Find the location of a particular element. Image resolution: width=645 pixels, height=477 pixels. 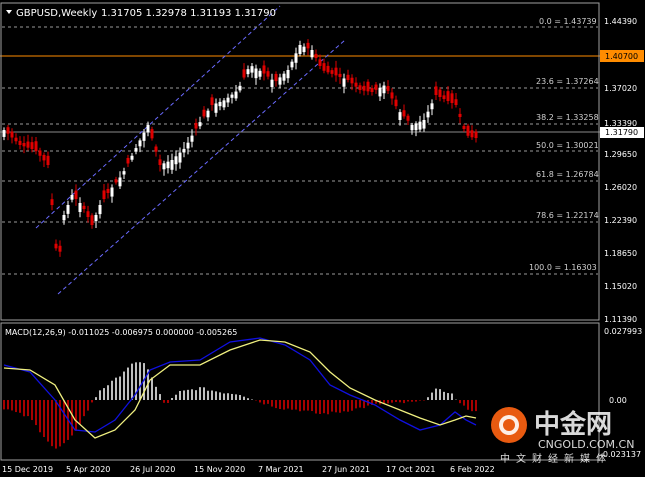

macd-histogram is located at coordinates (240, 405).